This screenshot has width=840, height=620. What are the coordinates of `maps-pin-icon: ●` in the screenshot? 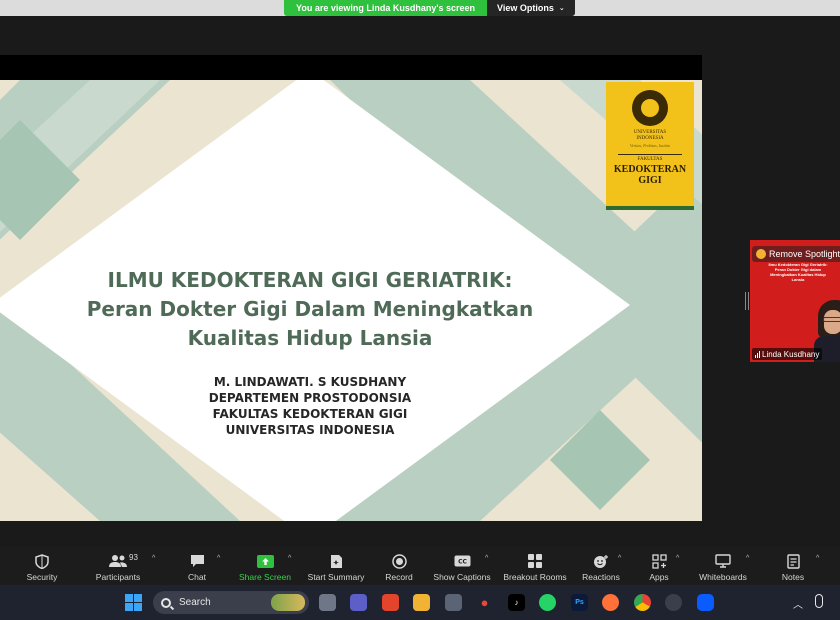 It's located at (484, 602).